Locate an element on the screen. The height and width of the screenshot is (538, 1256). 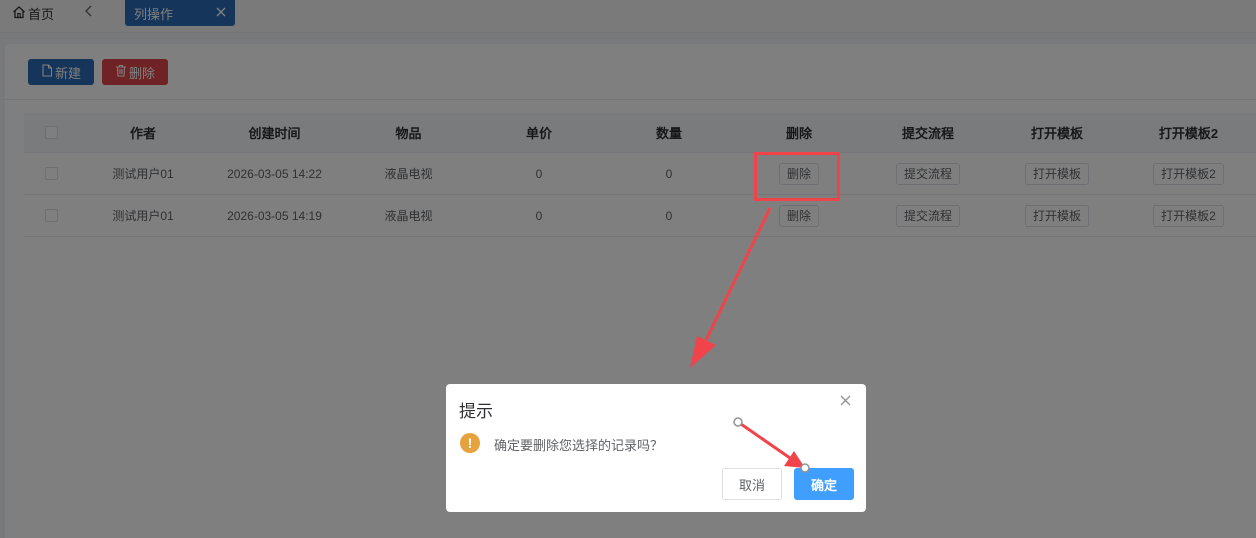
confirm-dialog: 提示 ! 确定要删除您选择的记录吗？ 取消 确定 is located at coordinates (656, 448).